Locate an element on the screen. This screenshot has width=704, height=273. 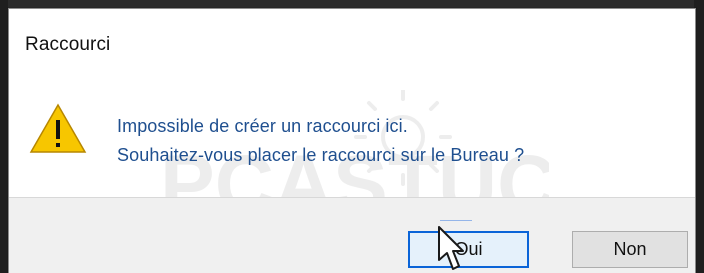
error-message-line-1: Impossible de créer un raccourci ici. is located at coordinates (262, 126).